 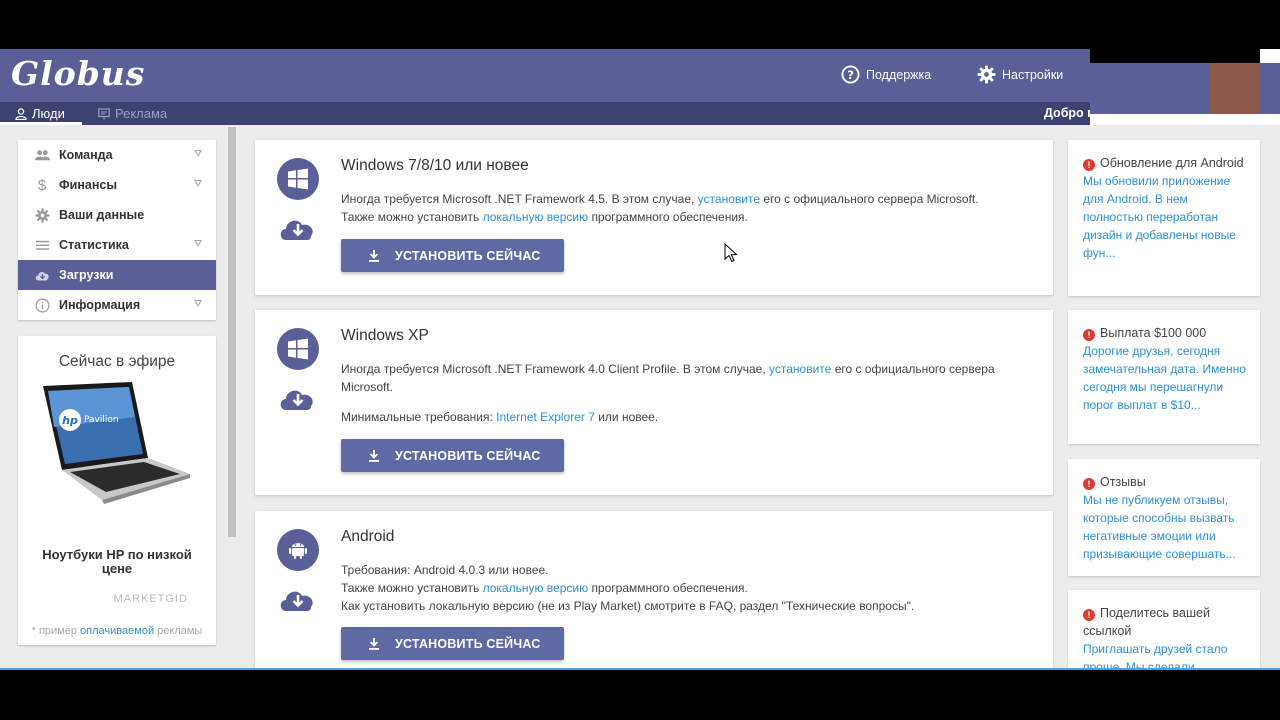 What do you see at coordinates (117, 155) in the screenshot?
I see `sidebar-item-team: Команда` at bounding box center [117, 155].